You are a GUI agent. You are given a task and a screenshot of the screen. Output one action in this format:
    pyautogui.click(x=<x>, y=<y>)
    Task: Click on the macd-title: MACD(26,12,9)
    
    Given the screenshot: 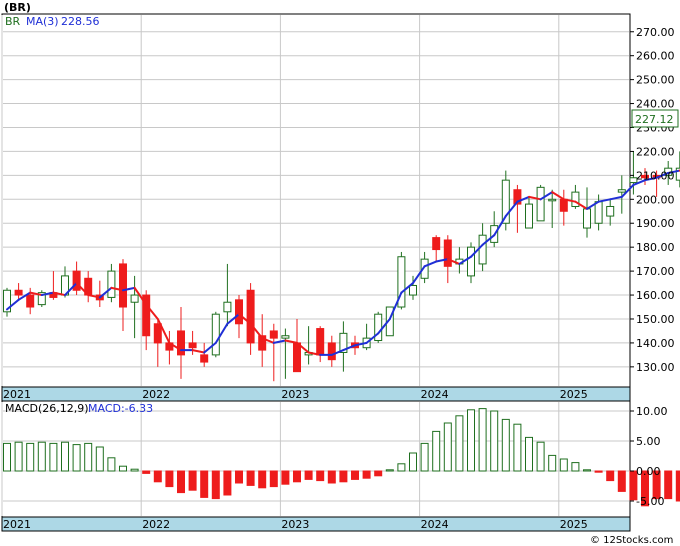 What is the action you would take?
    pyautogui.click(x=47, y=408)
    